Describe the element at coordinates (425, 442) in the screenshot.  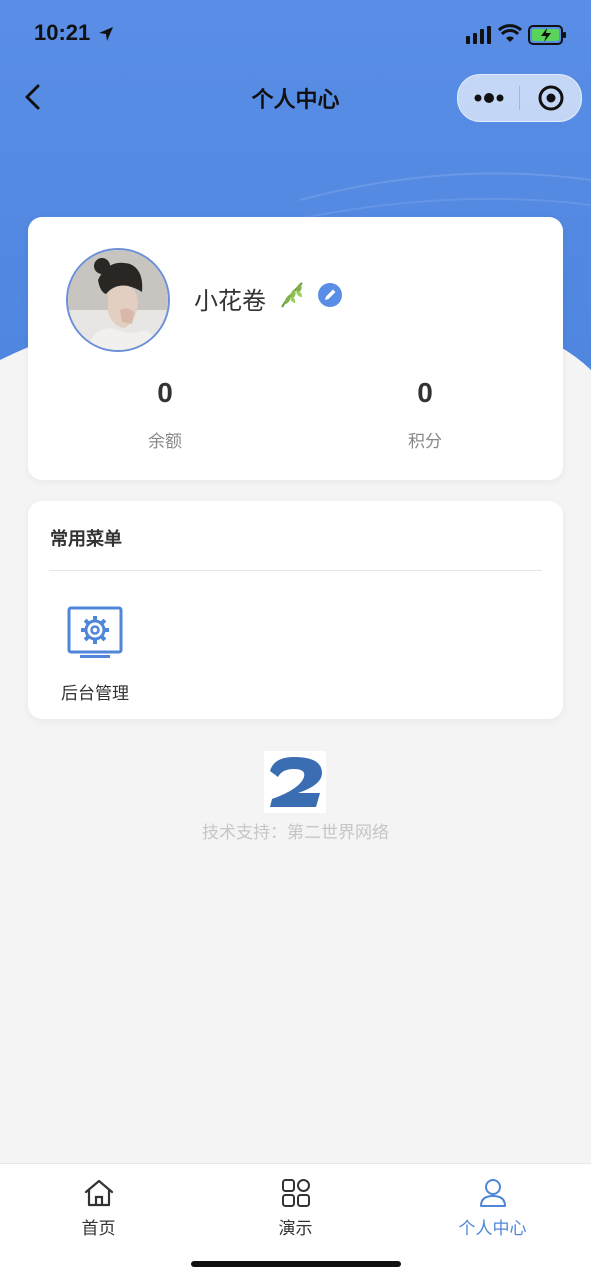
I see `points-label: 积分` at that location.